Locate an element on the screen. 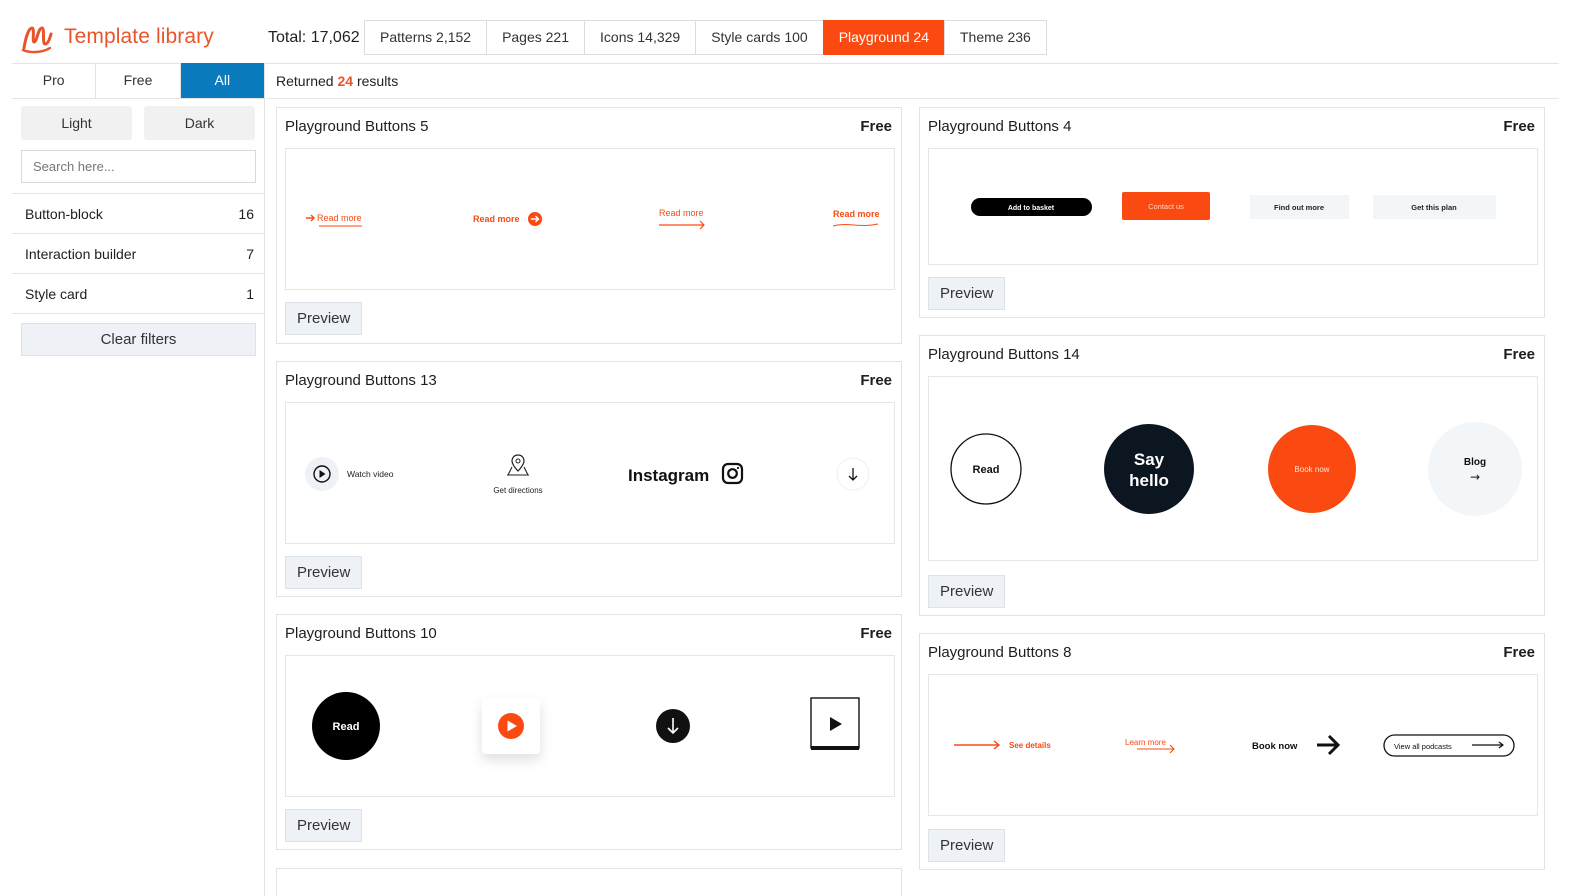 This screenshot has width=1575, height=896. card-thumbnail: Read is located at coordinates (590, 726).